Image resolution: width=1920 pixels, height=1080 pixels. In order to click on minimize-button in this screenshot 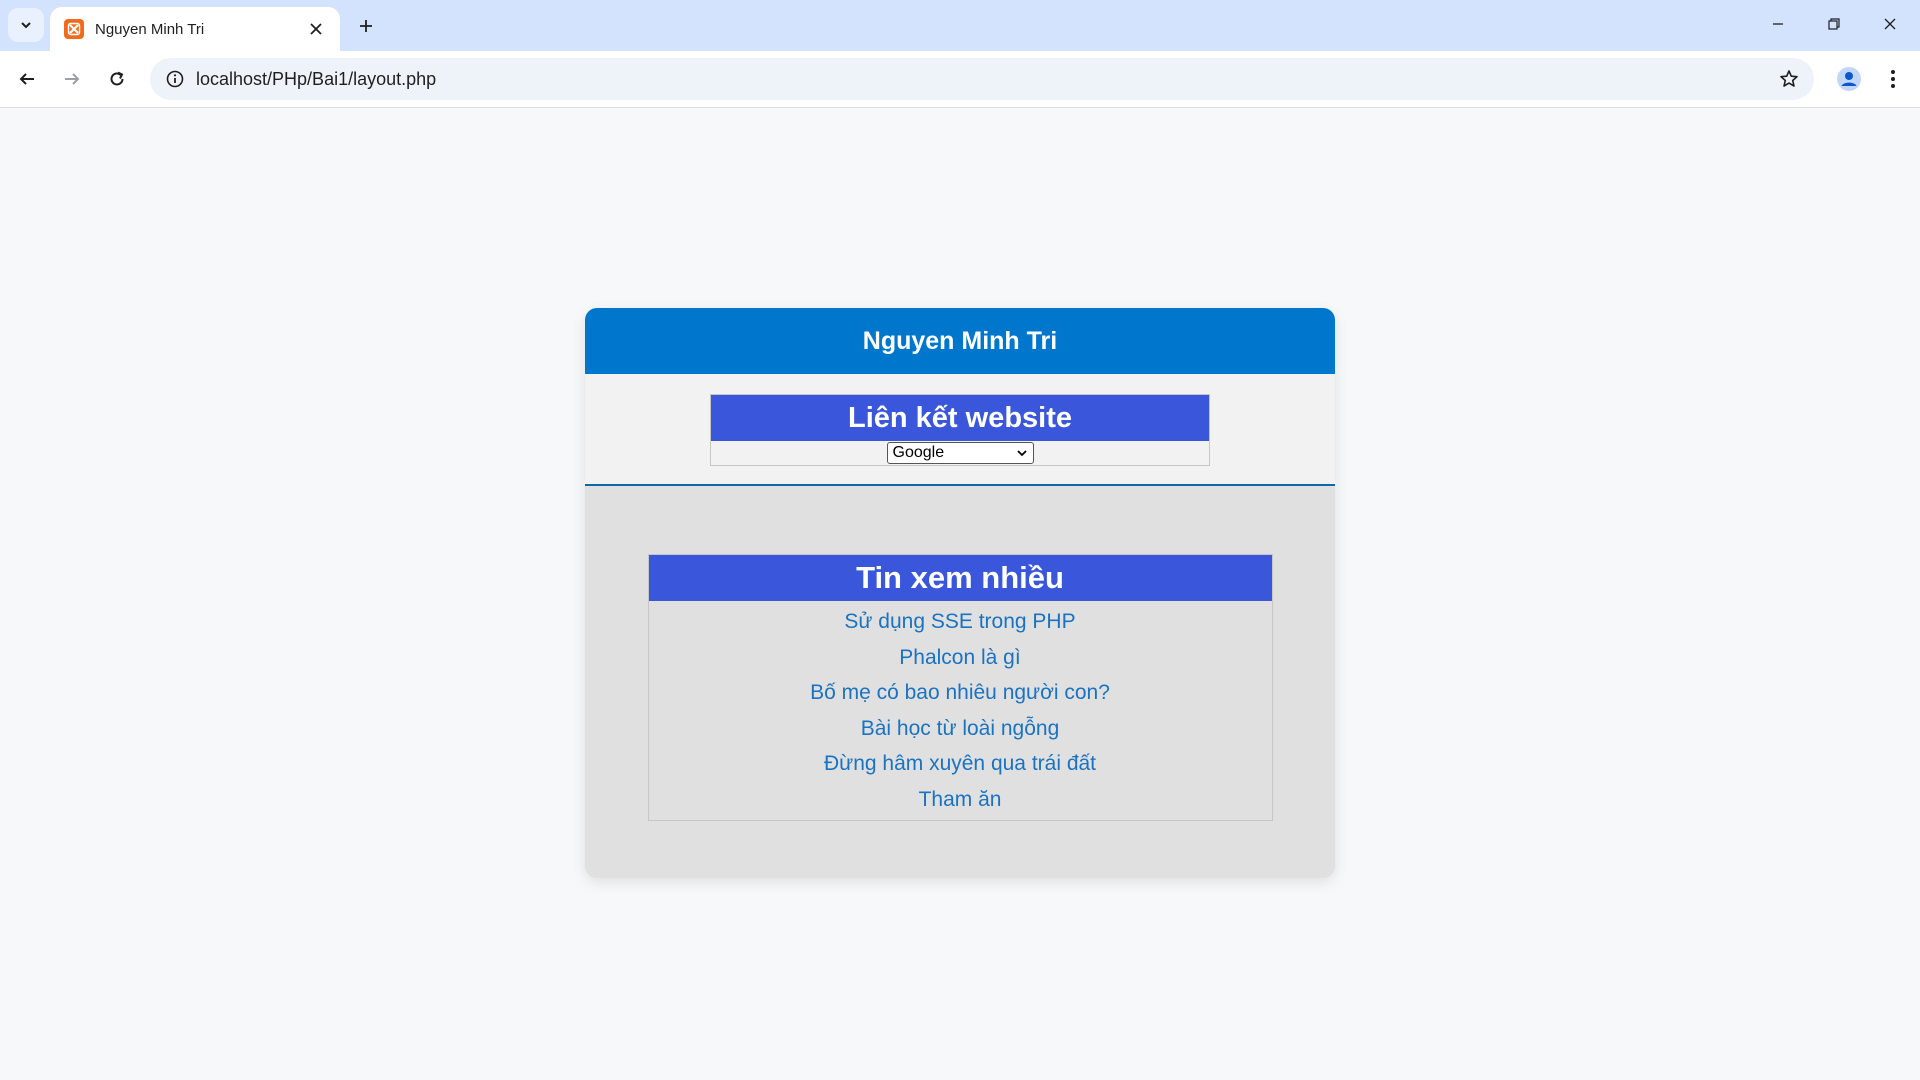, I will do `click(1778, 24)`.